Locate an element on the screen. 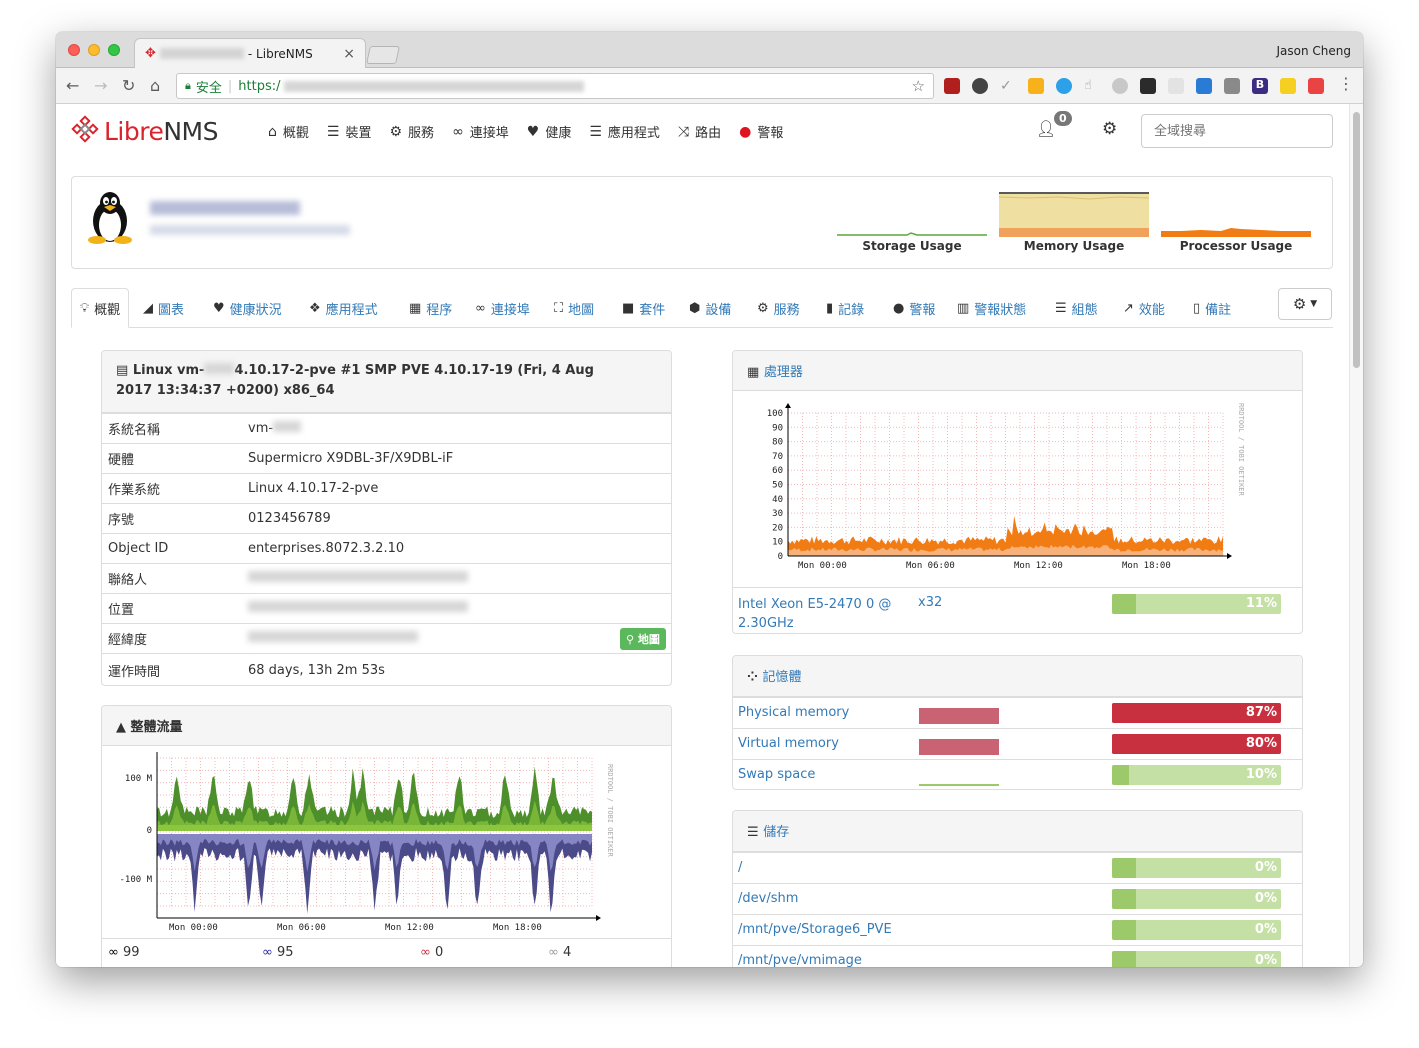 This screenshot has width=1419, height=1048. tab-logs: ▮ 記錄 is located at coordinates (845, 308).